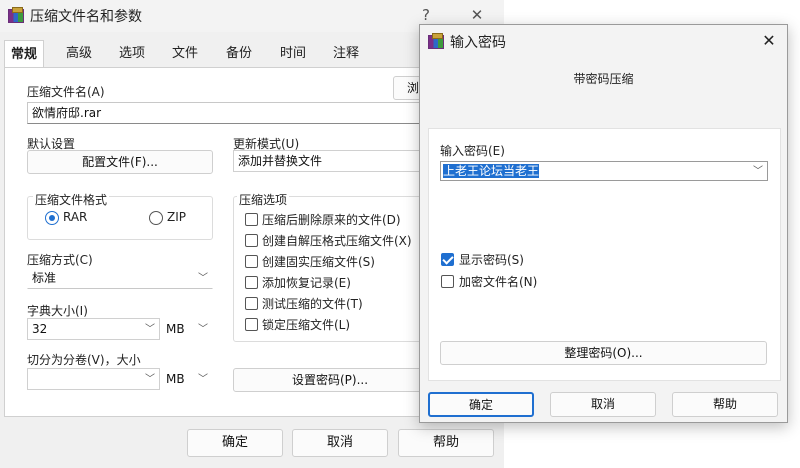  What do you see at coordinates (40, 329) in the screenshot?
I see `dict-value: 32` at bounding box center [40, 329].